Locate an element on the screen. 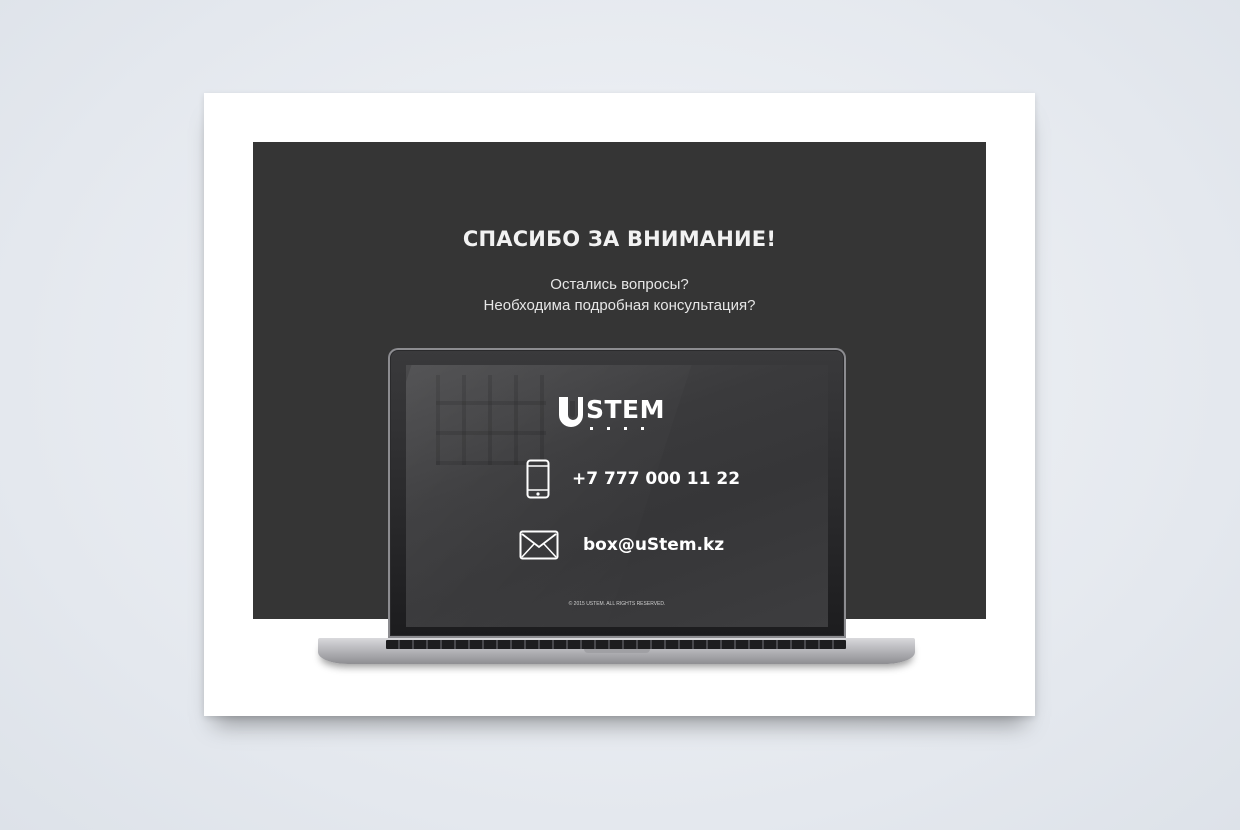  laptop-screen: U STEM +7 777 000 11 22 is located at coordinates (617, 496).